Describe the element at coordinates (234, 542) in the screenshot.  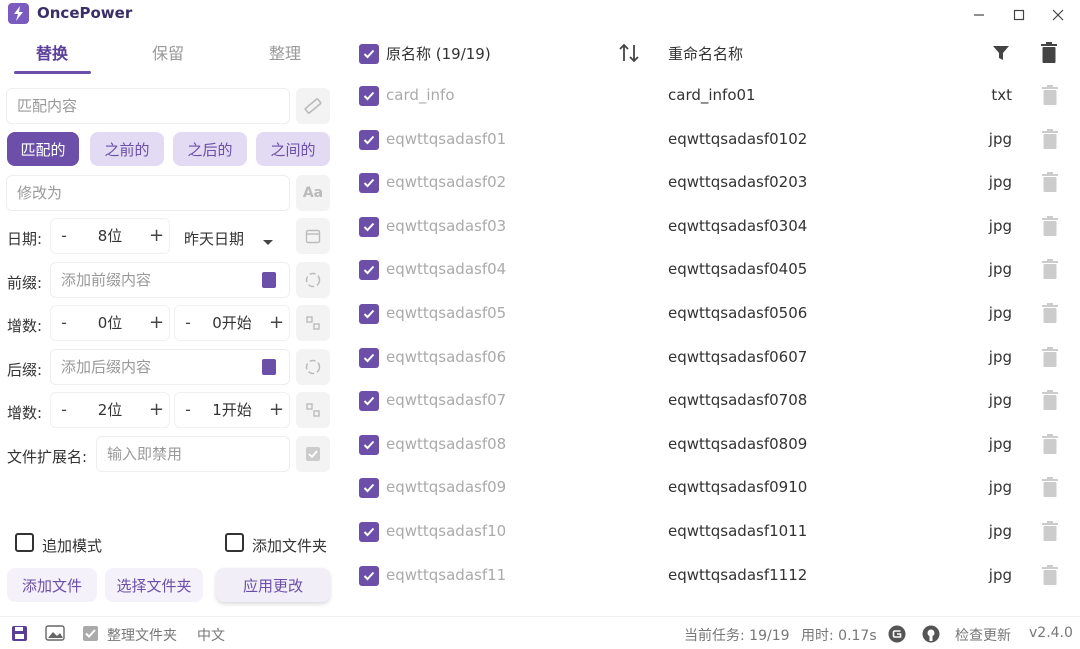
I see `add-folder-checkbox` at that location.